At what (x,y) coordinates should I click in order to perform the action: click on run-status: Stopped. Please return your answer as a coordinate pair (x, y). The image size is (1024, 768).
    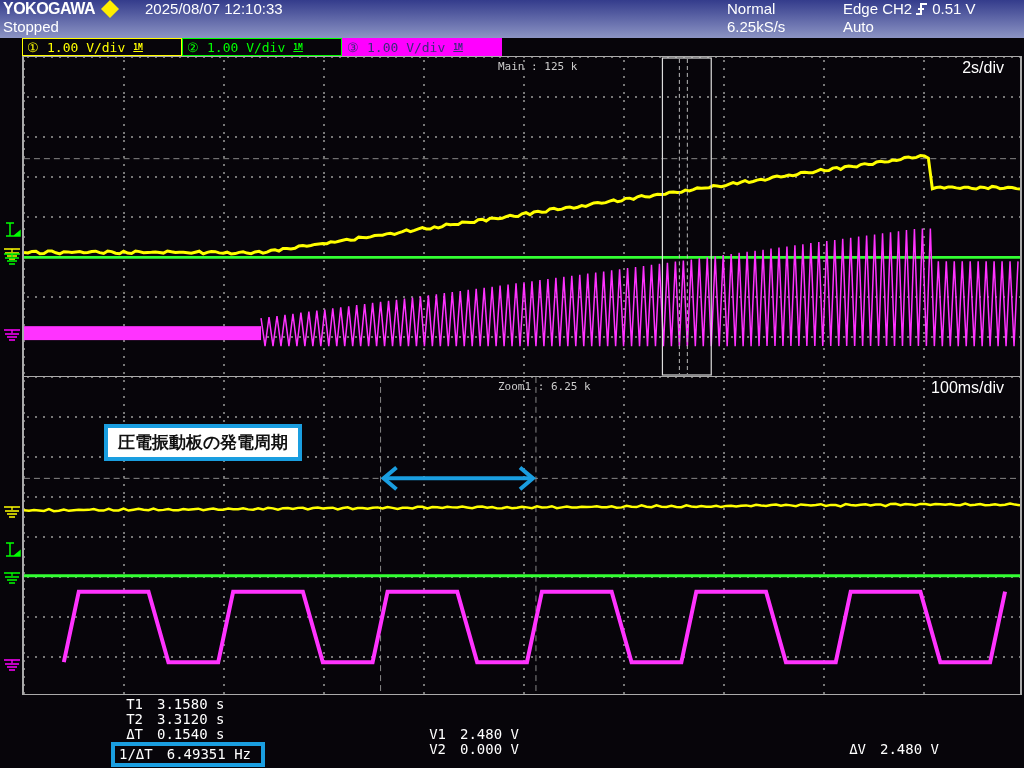
    Looking at the image, I should click on (31, 27).